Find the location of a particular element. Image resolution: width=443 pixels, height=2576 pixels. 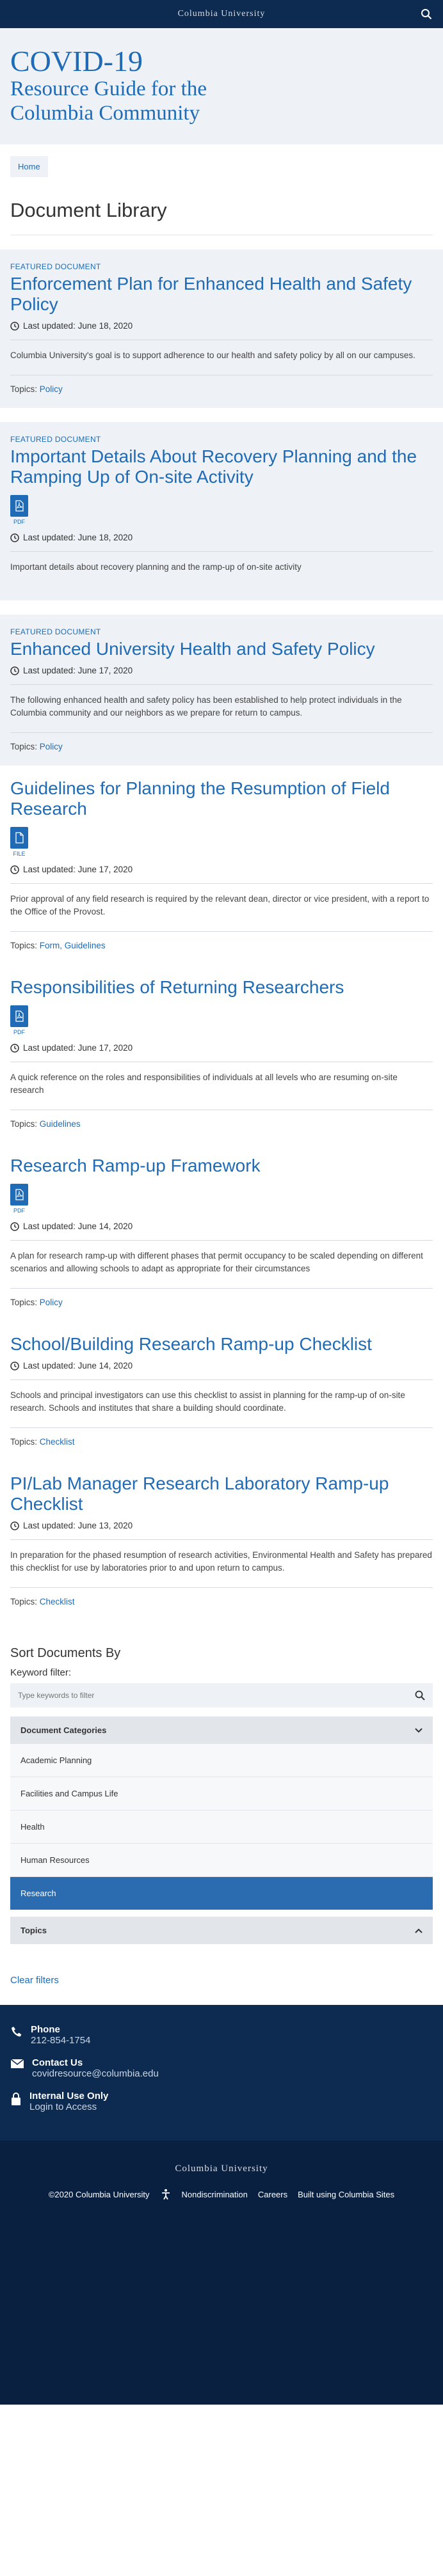

topic-link: Guidelines is located at coordinates (60, 1124).